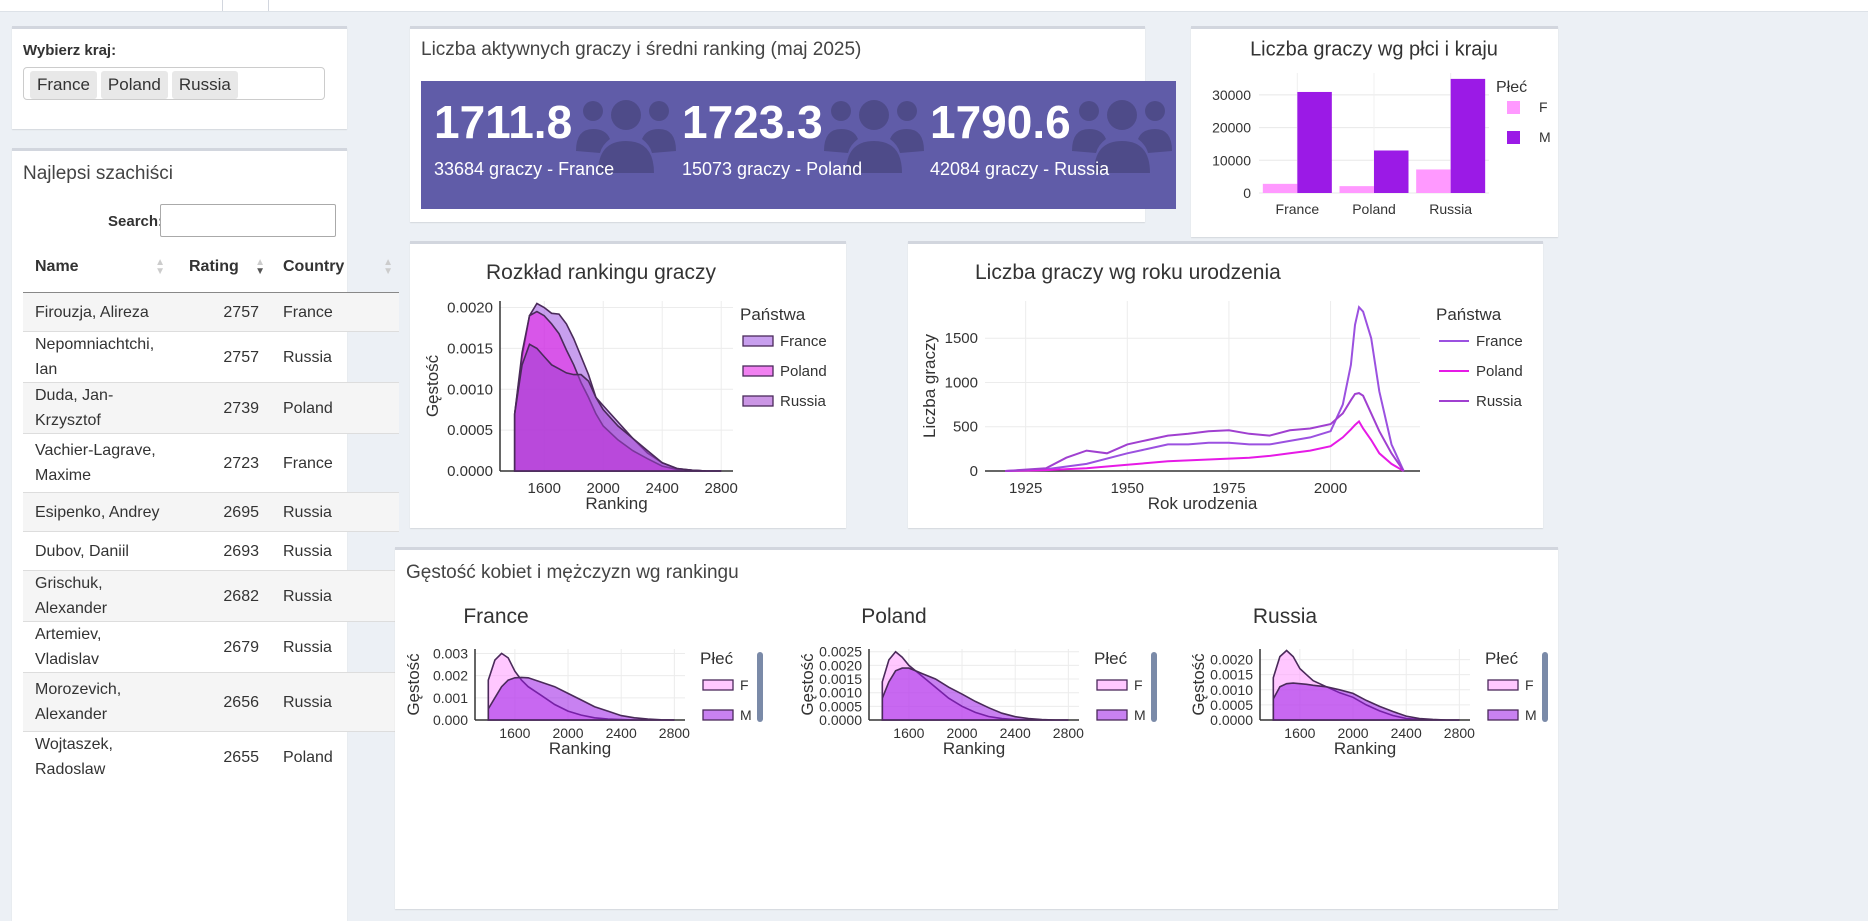 The image size is (1868, 921). Describe the element at coordinates (717, 658) in the screenshot. I see `legend-title: Płeć` at that location.